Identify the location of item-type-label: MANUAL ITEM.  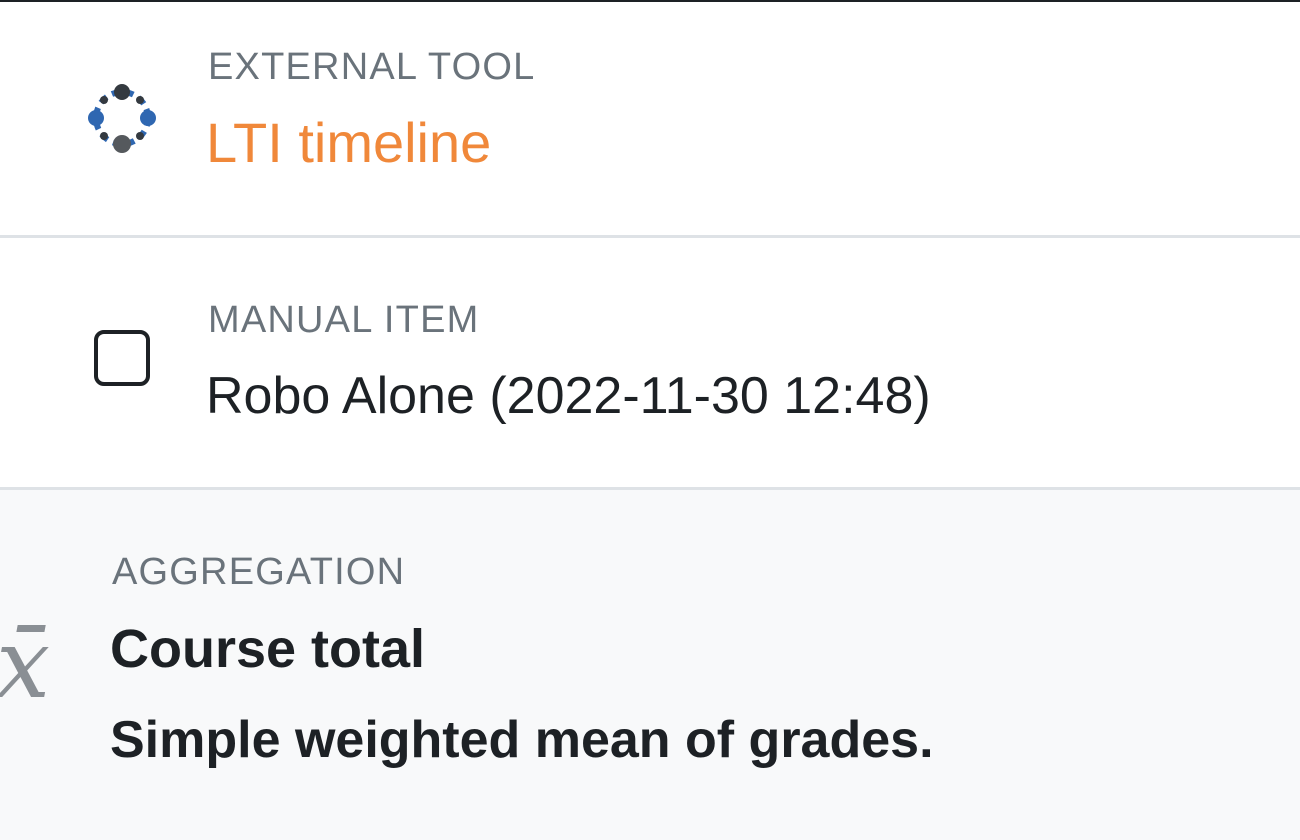
(344, 320).